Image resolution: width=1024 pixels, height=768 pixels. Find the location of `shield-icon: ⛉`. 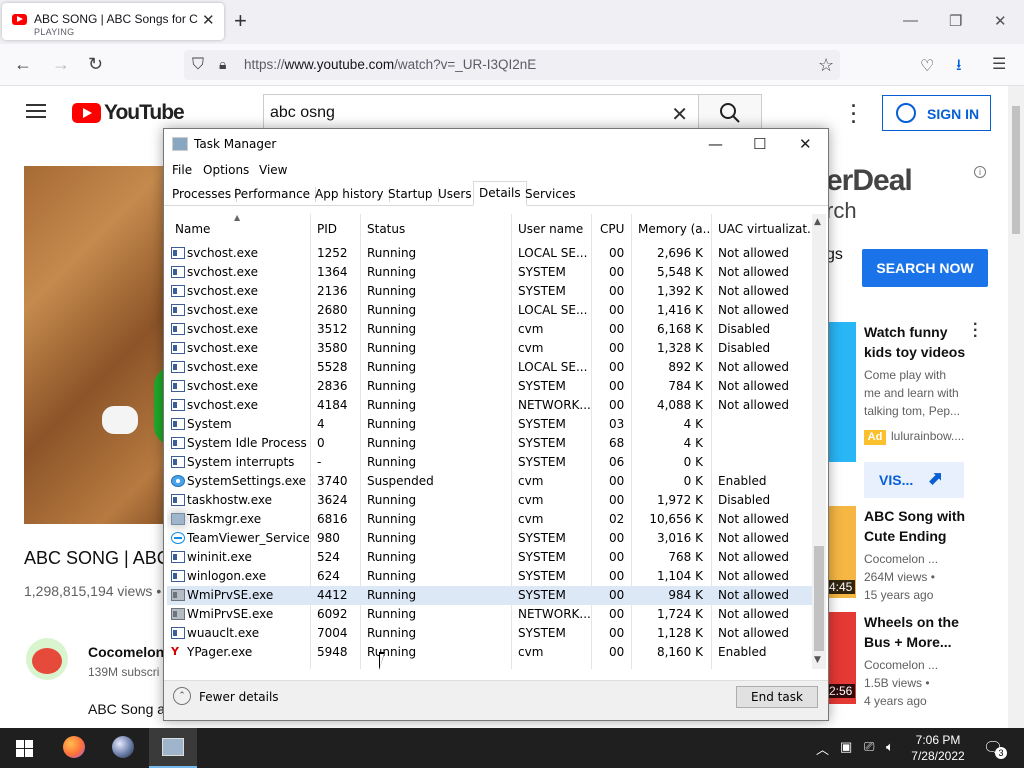

shield-icon: ⛉ is located at coordinates (198, 65).